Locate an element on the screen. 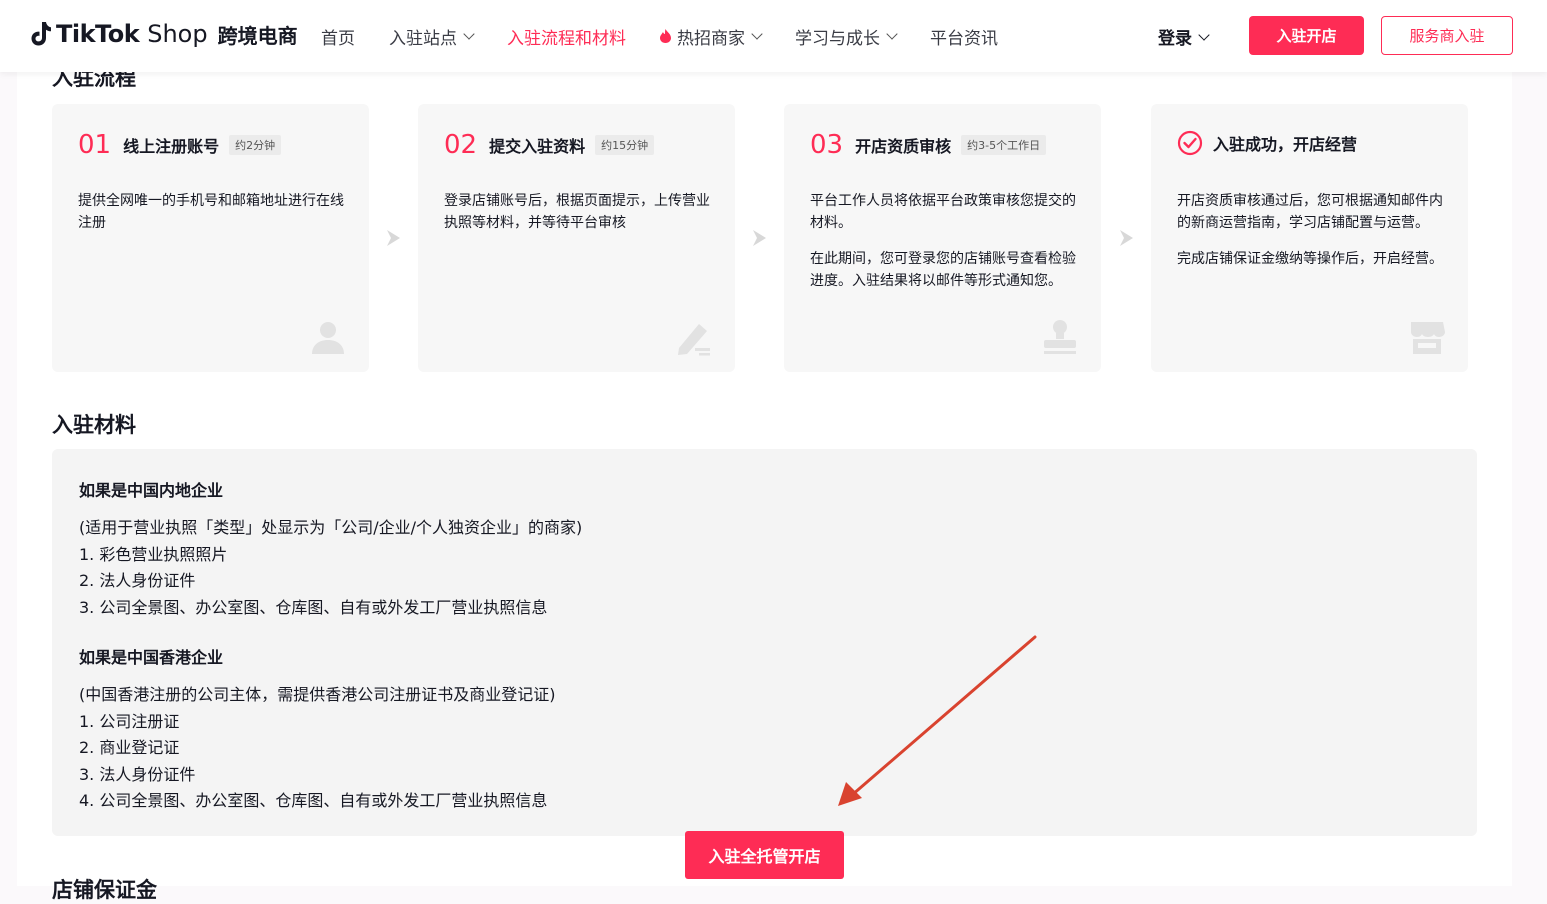 The width and height of the screenshot is (1547, 904). step-desc-para: 登录店铺账号后，根据页面提示，上传营业执照等材料，并等待平台审核 is located at coordinates (577, 212).